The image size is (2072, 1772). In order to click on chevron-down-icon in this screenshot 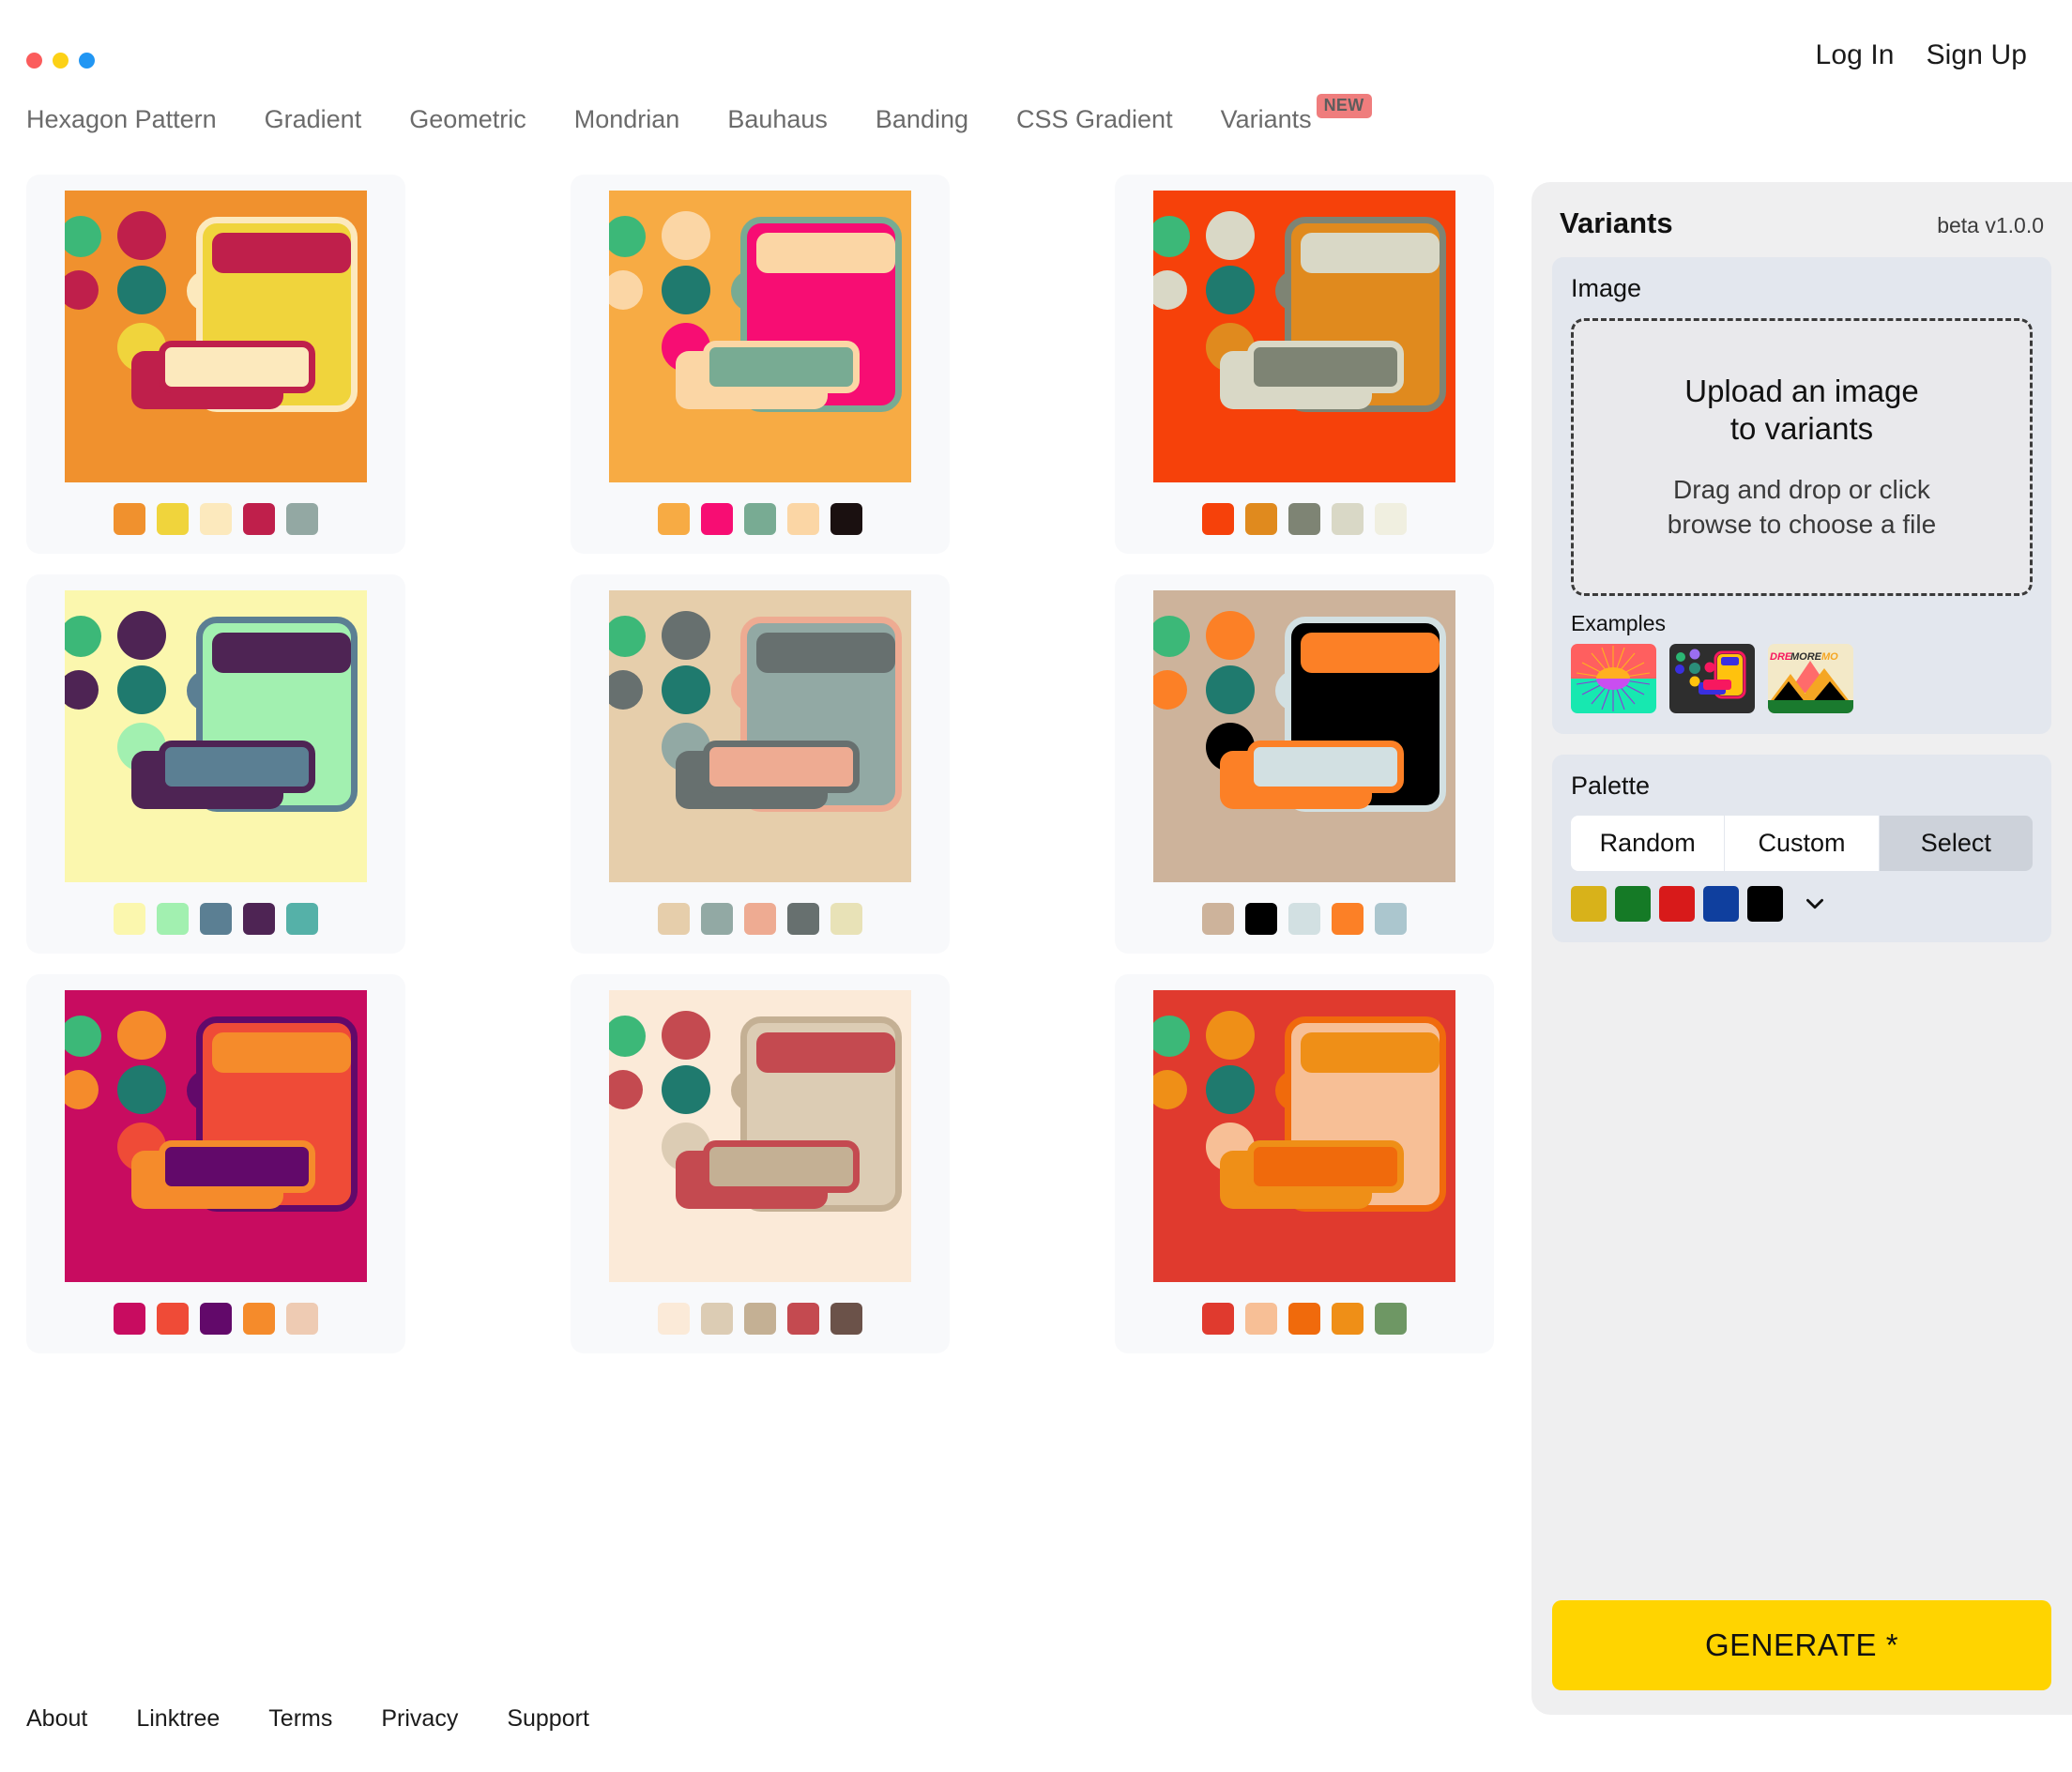, I will do `click(1815, 904)`.